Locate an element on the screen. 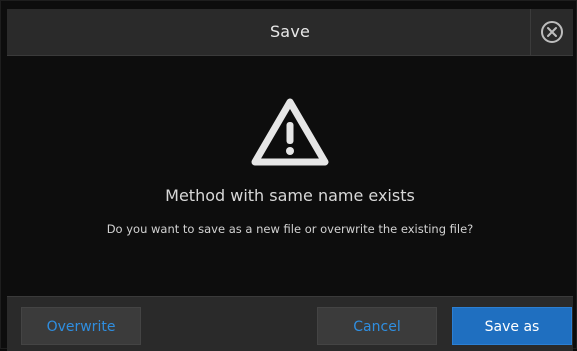 The image size is (577, 351). overwrite-button: Overwrite is located at coordinates (81, 326).